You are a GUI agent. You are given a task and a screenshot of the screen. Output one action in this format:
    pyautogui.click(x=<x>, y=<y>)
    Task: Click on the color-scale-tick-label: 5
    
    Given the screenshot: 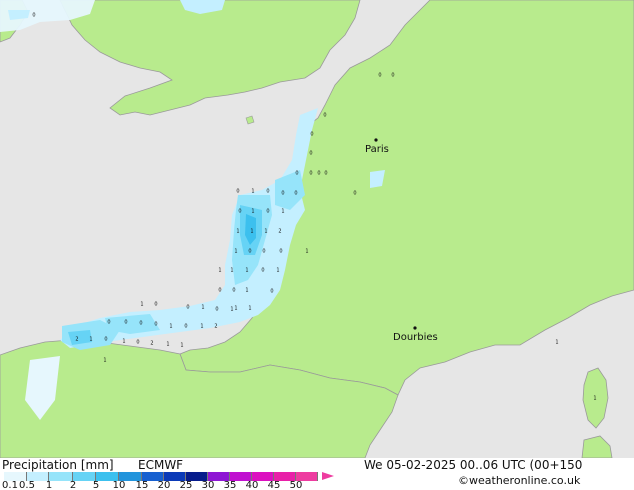 What is the action you would take?
    pyautogui.click(x=96, y=485)
    